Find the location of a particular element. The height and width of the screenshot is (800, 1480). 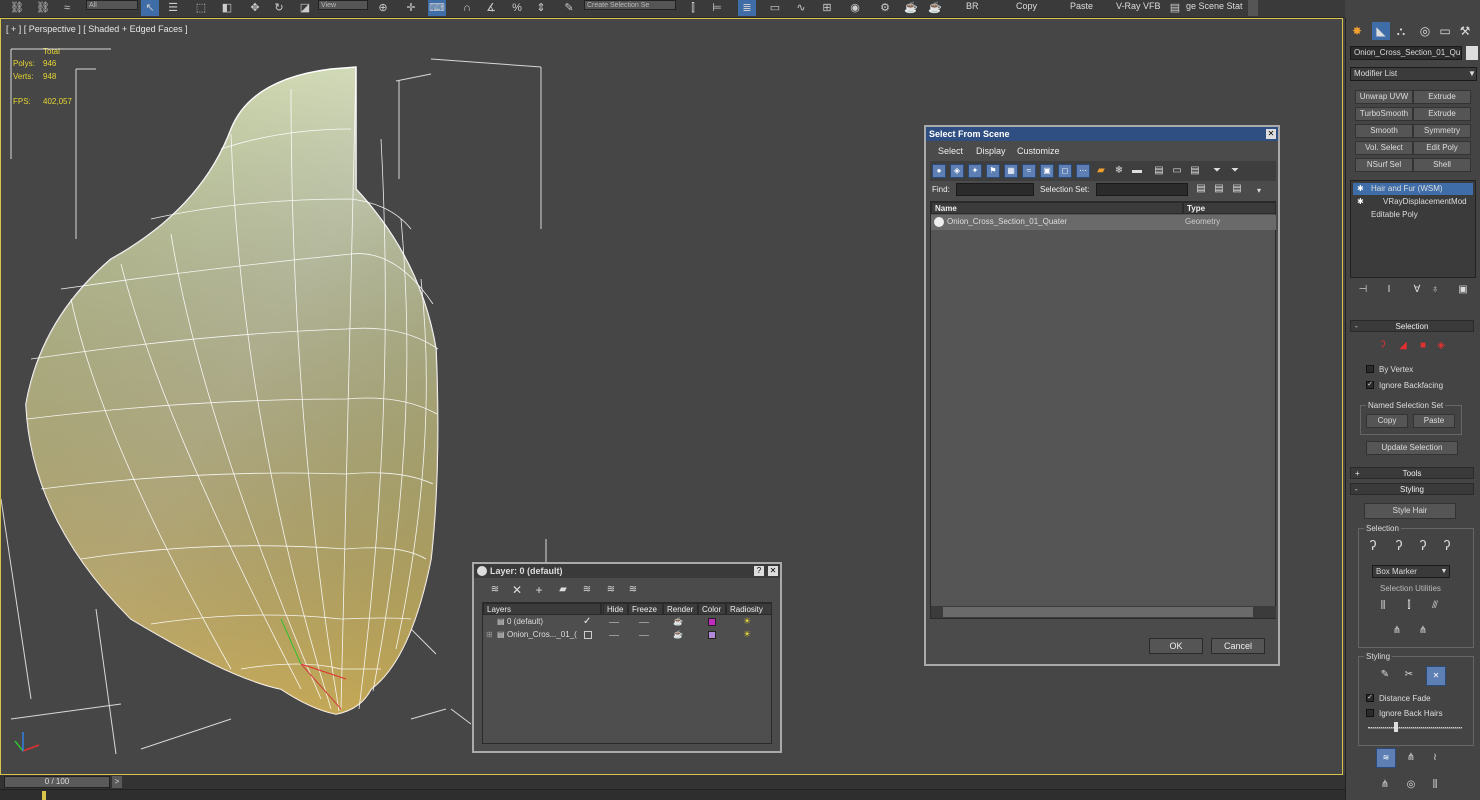

paste-selection-button: Paste is located at coordinates (1434, 421).